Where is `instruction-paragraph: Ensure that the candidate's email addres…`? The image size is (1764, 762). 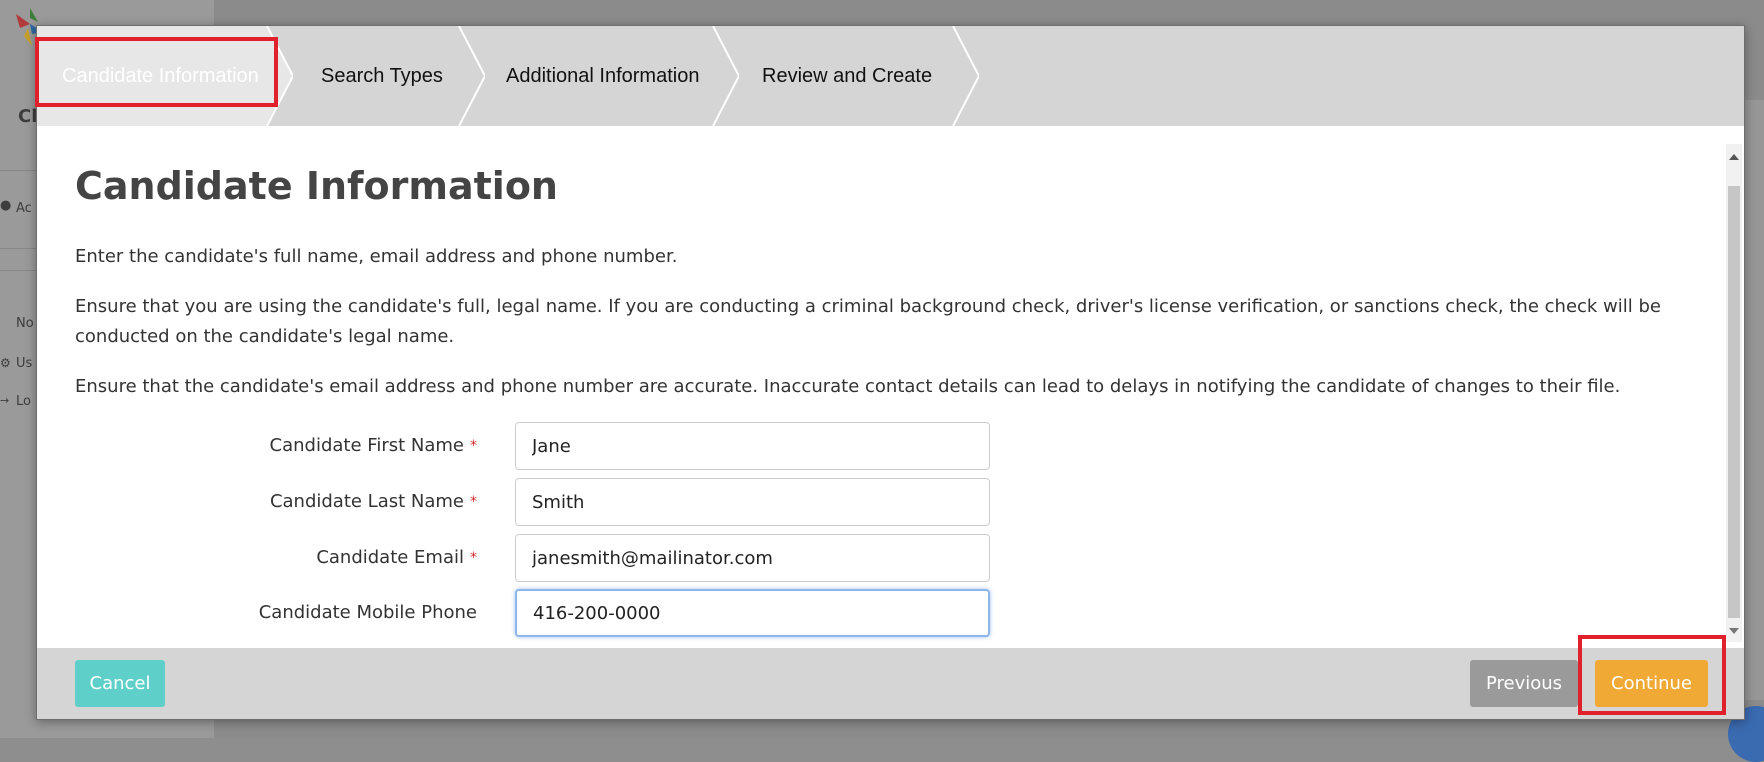
instruction-paragraph: Ensure that the candidate's email addres… is located at coordinates (848, 386).